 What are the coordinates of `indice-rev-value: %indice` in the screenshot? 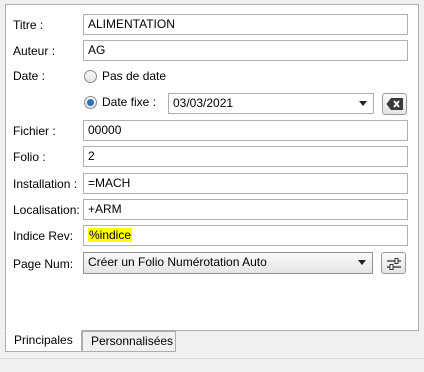 It's located at (110, 235).